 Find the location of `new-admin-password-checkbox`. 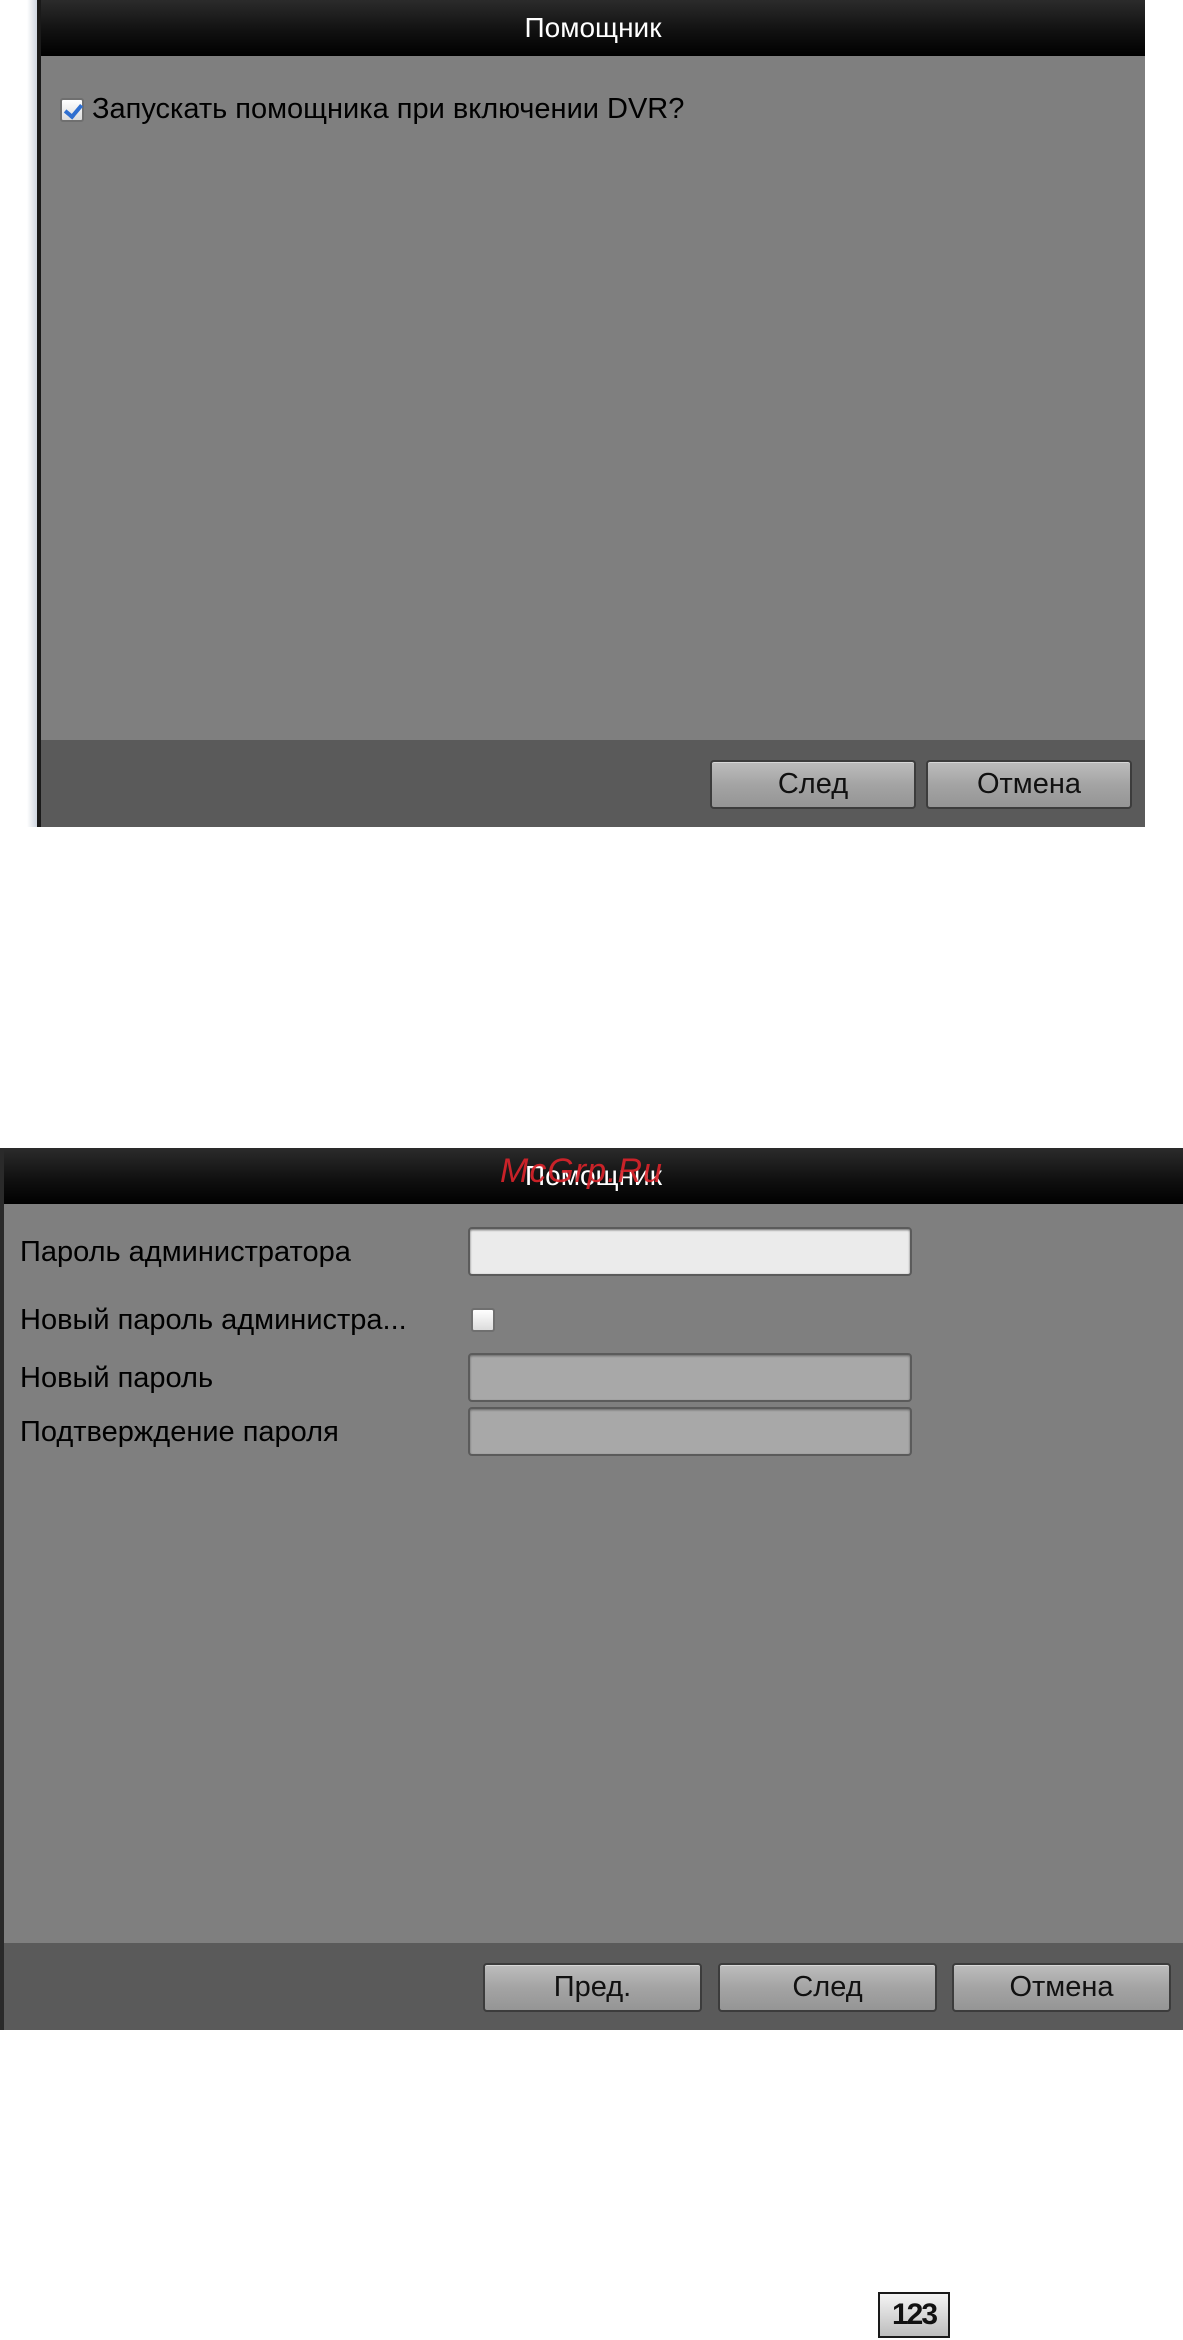

new-admin-password-checkbox is located at coordinates (483, 1320).